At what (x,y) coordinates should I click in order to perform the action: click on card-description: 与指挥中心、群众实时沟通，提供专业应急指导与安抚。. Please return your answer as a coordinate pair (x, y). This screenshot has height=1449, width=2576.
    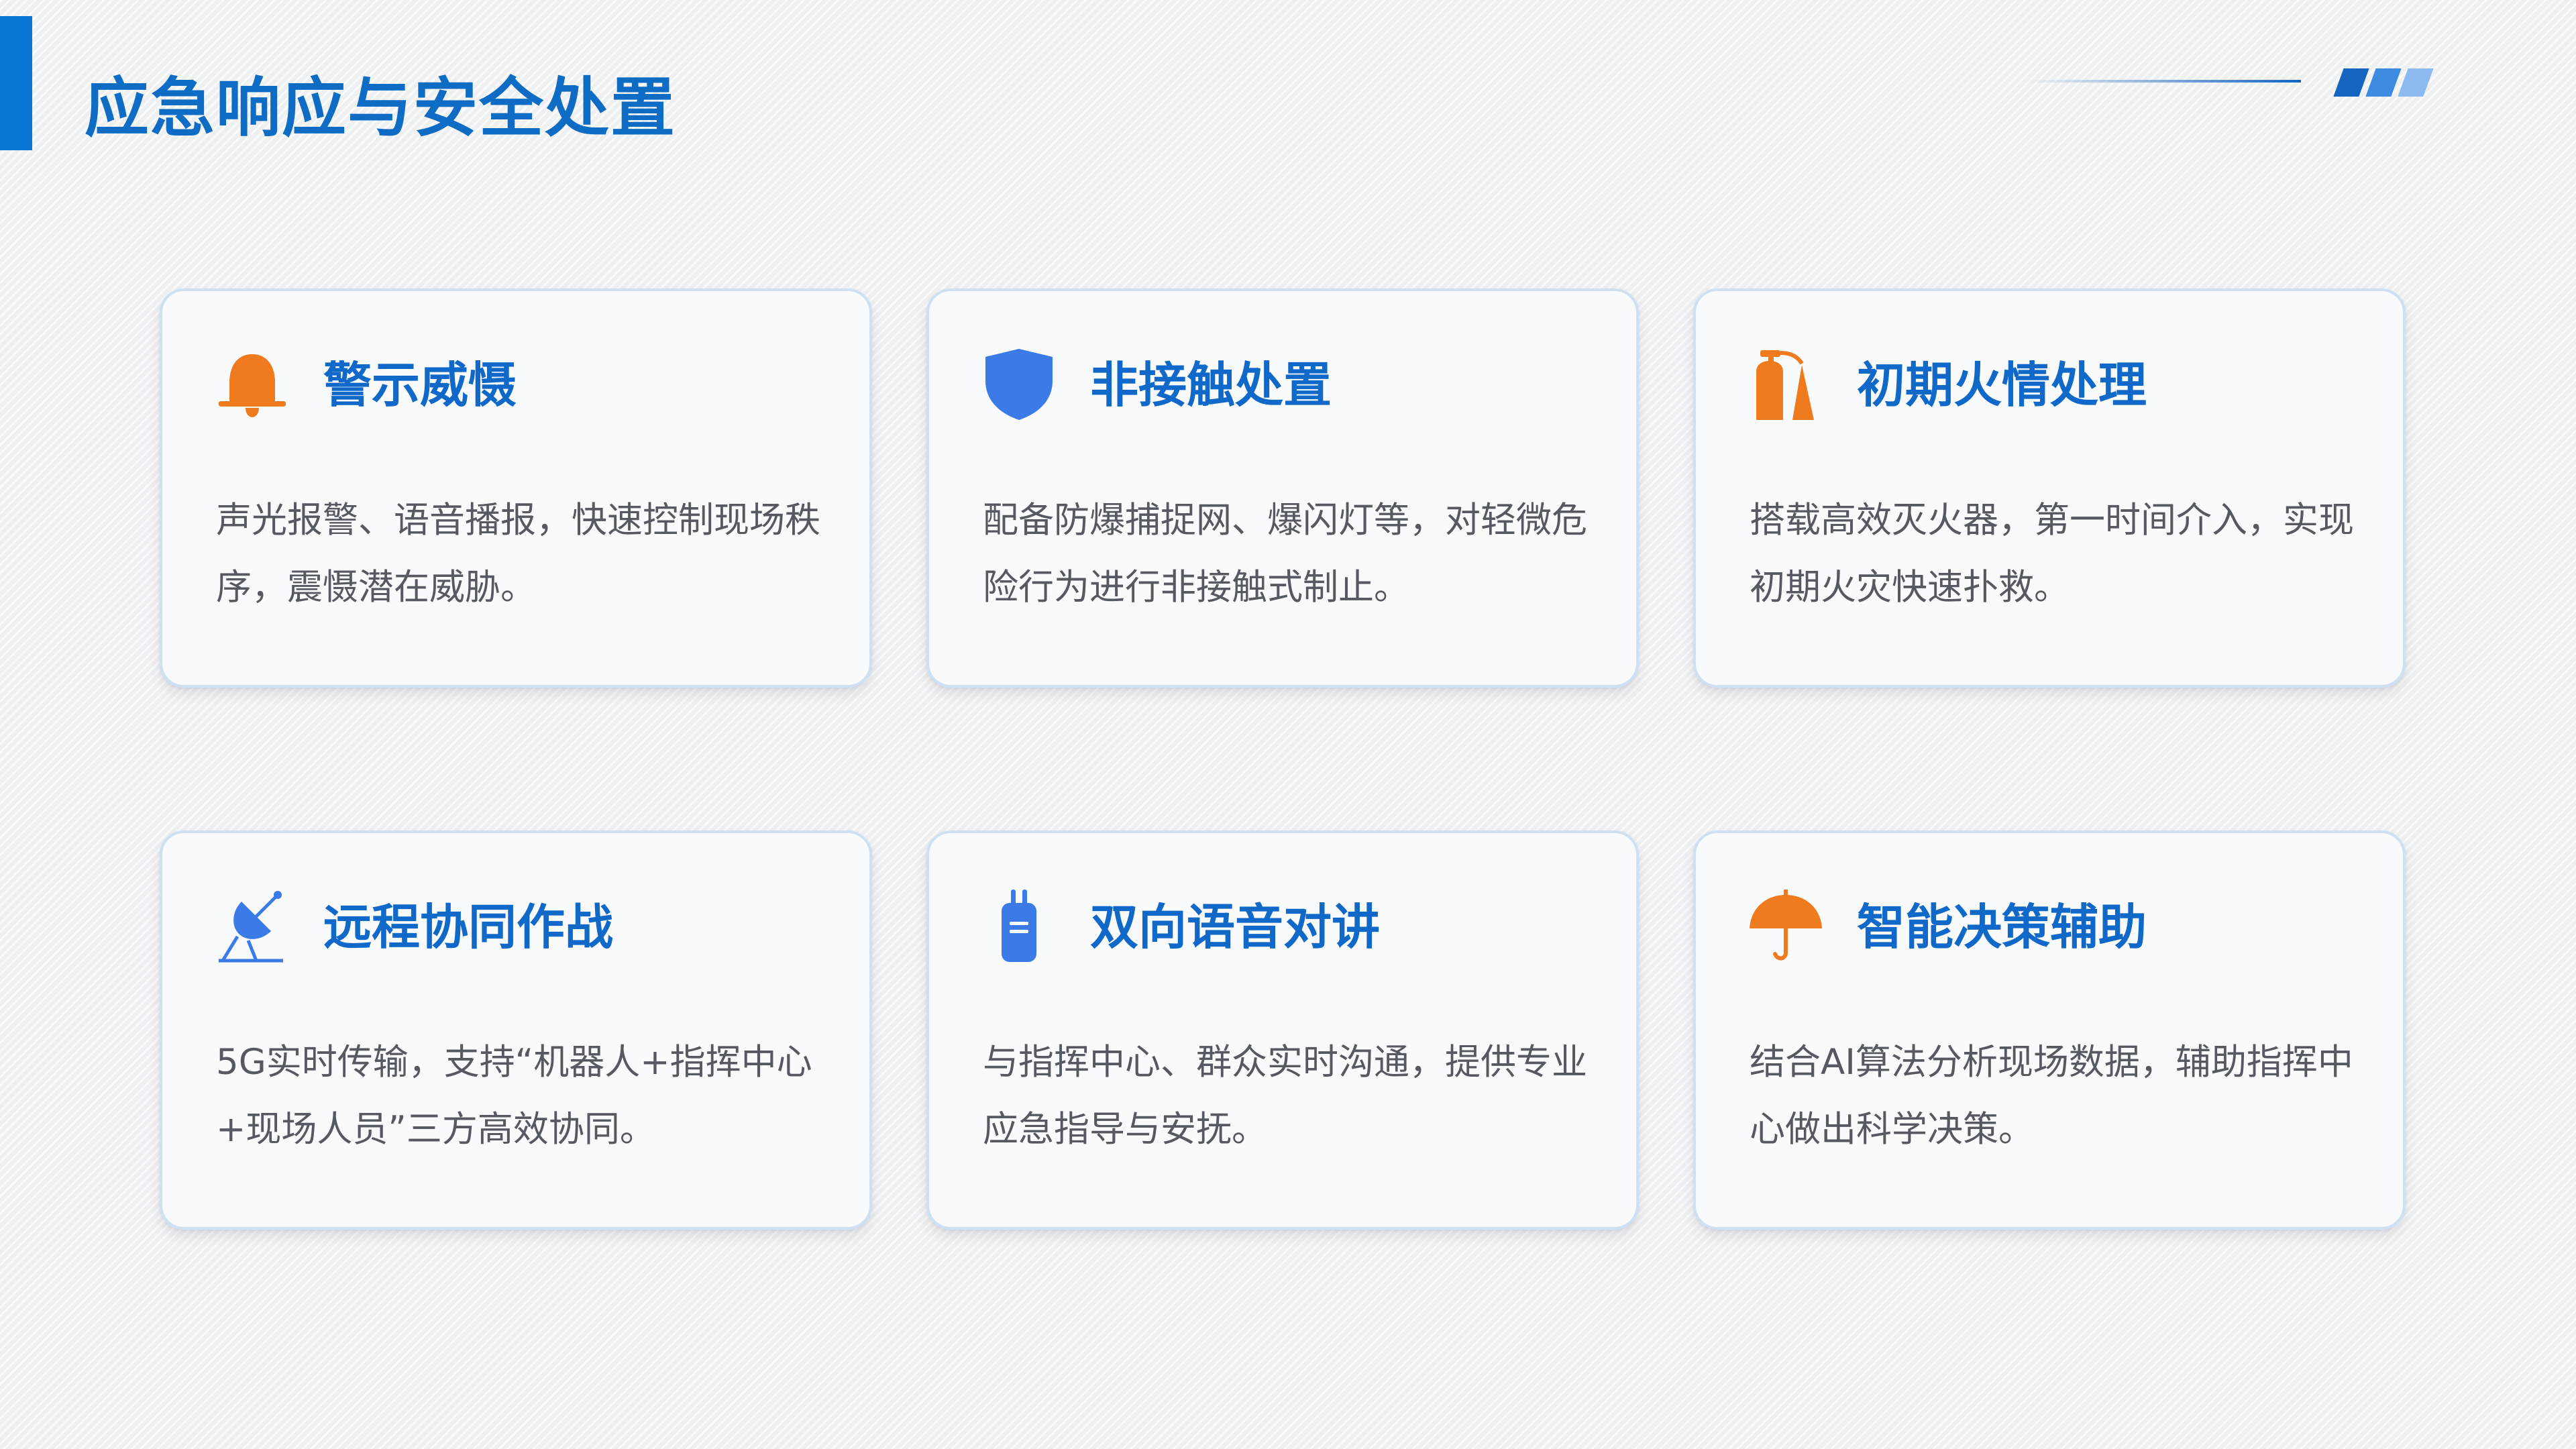
    Looking at the image, I should click on (1285, 1096).